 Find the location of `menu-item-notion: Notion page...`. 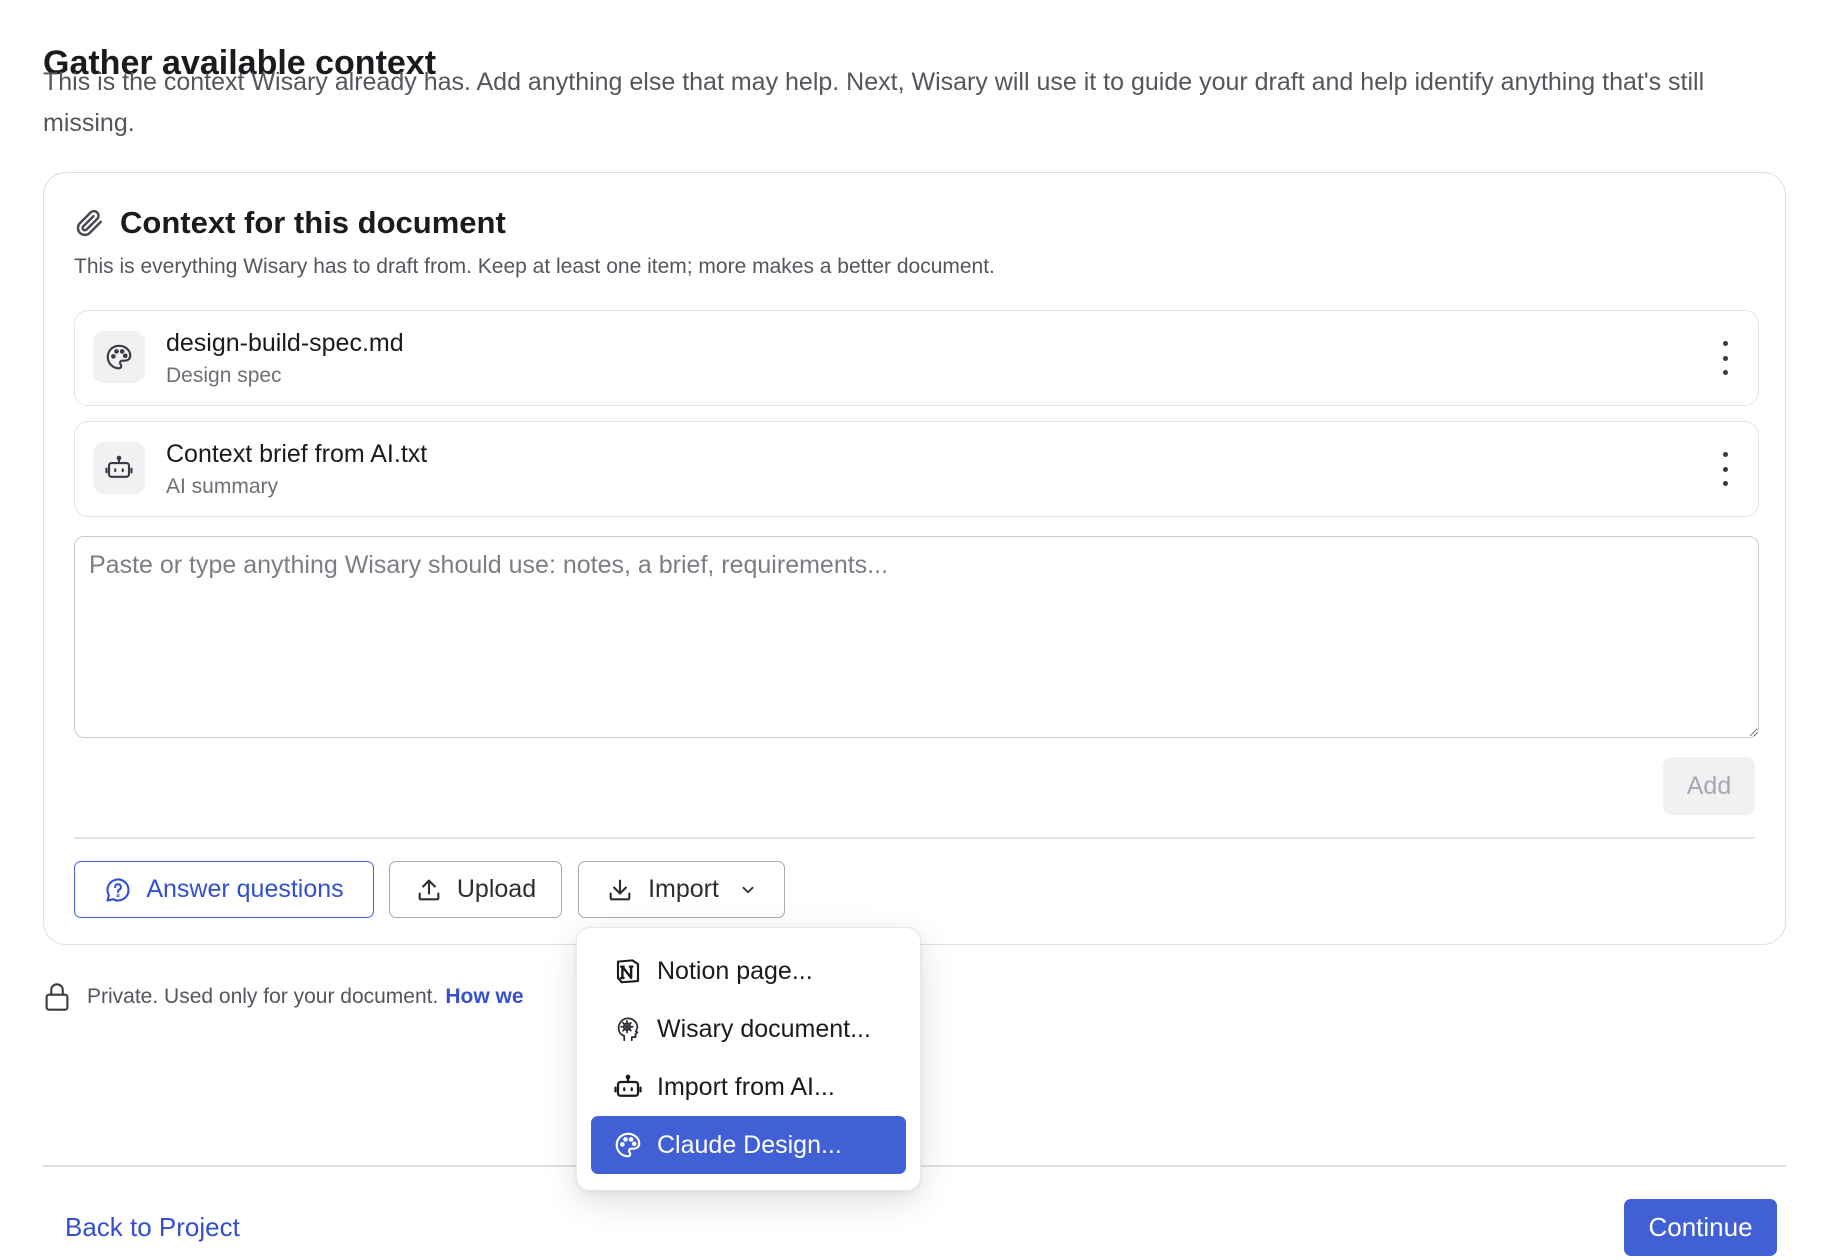

menu-item-notion: Notion page... is located at coordinates (748, 971).